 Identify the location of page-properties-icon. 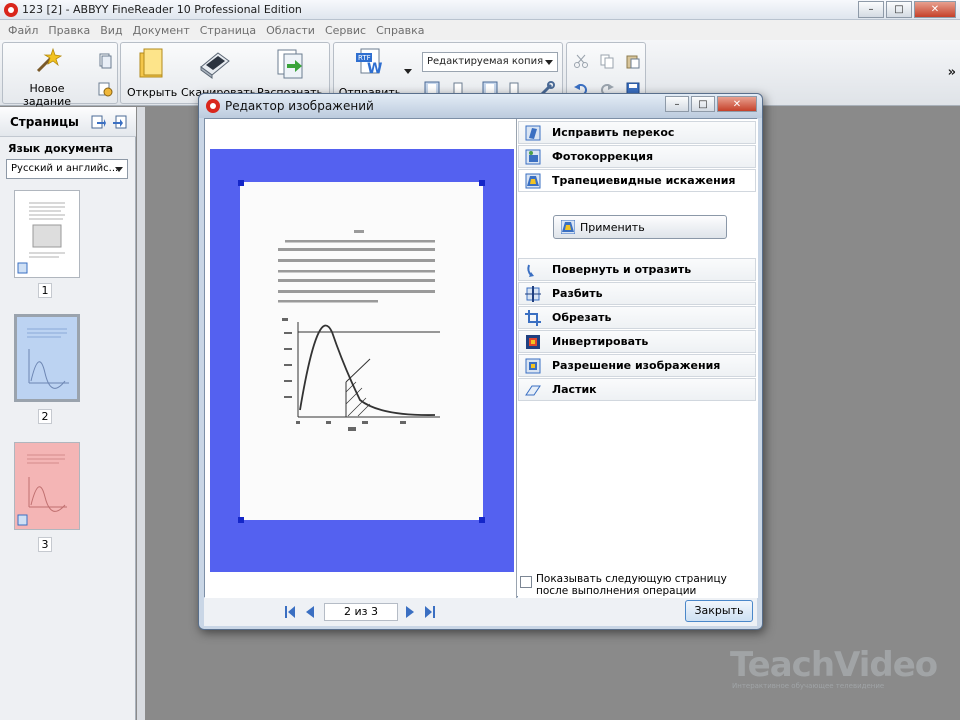
(98, 122).